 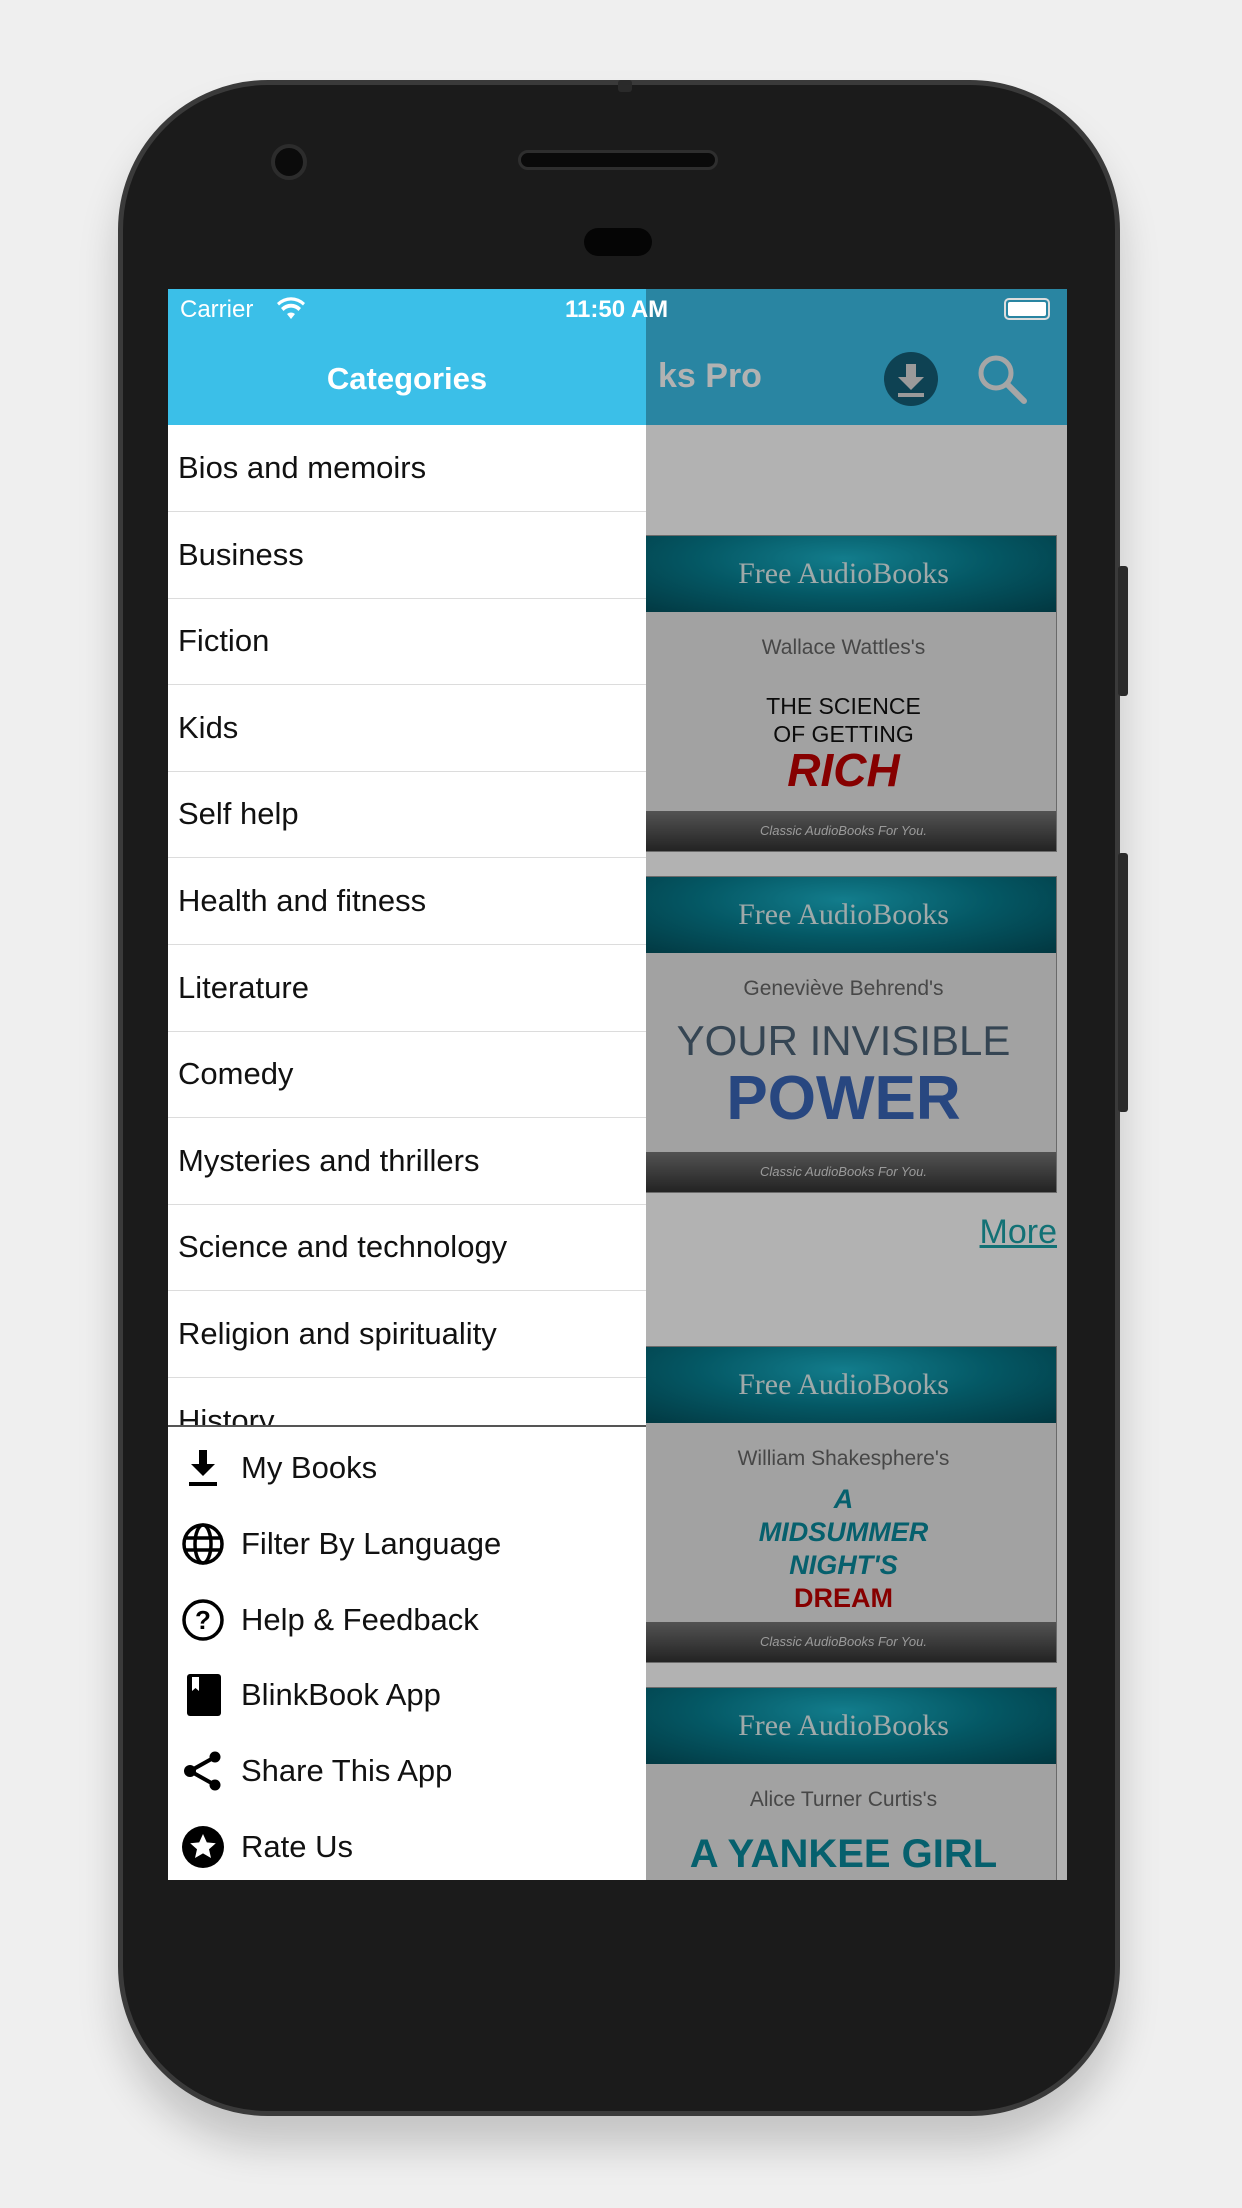 What do you see at coordinates (217, 309) in the screenshot?
I see `carrier-label: Carrier` at bounding box center [217, 309].